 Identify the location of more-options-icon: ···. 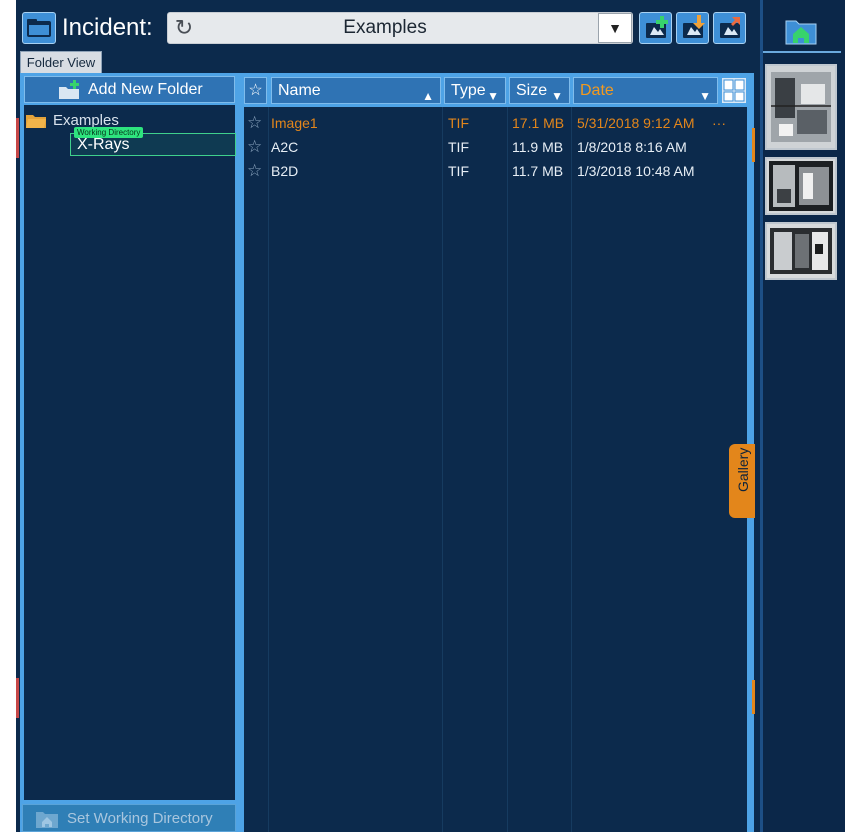
(719, 123).